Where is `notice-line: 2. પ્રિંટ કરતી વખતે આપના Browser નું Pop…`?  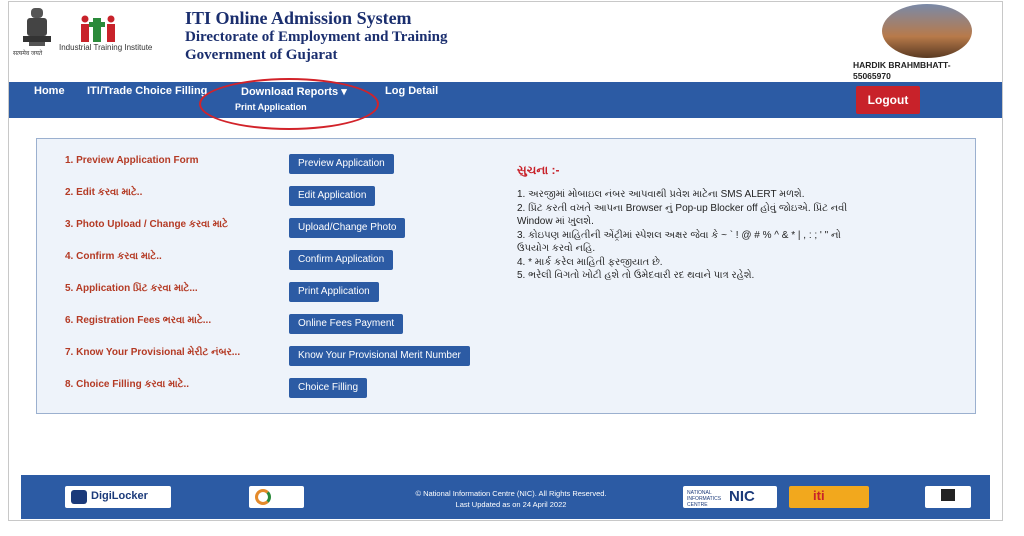 notice-line: 2. પ્રિંટ કરતી વખતે આપના Browser નું Pop… is located at coordinates (682, 208).